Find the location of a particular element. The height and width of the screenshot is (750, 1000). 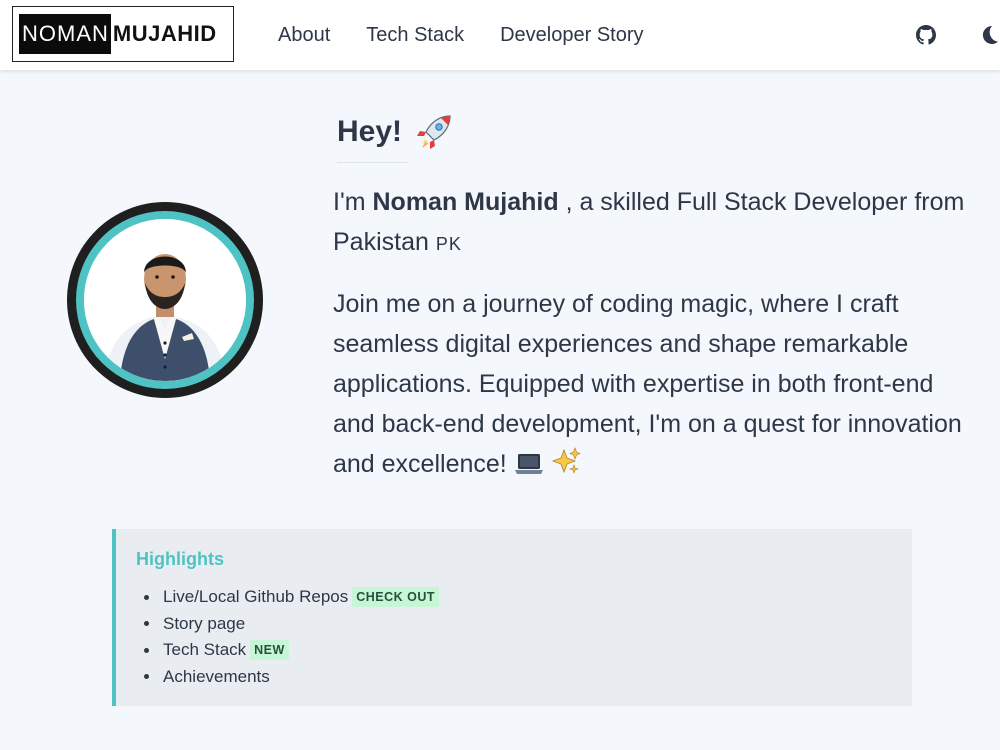

profile-avatar is located at coordinates (165, 300).